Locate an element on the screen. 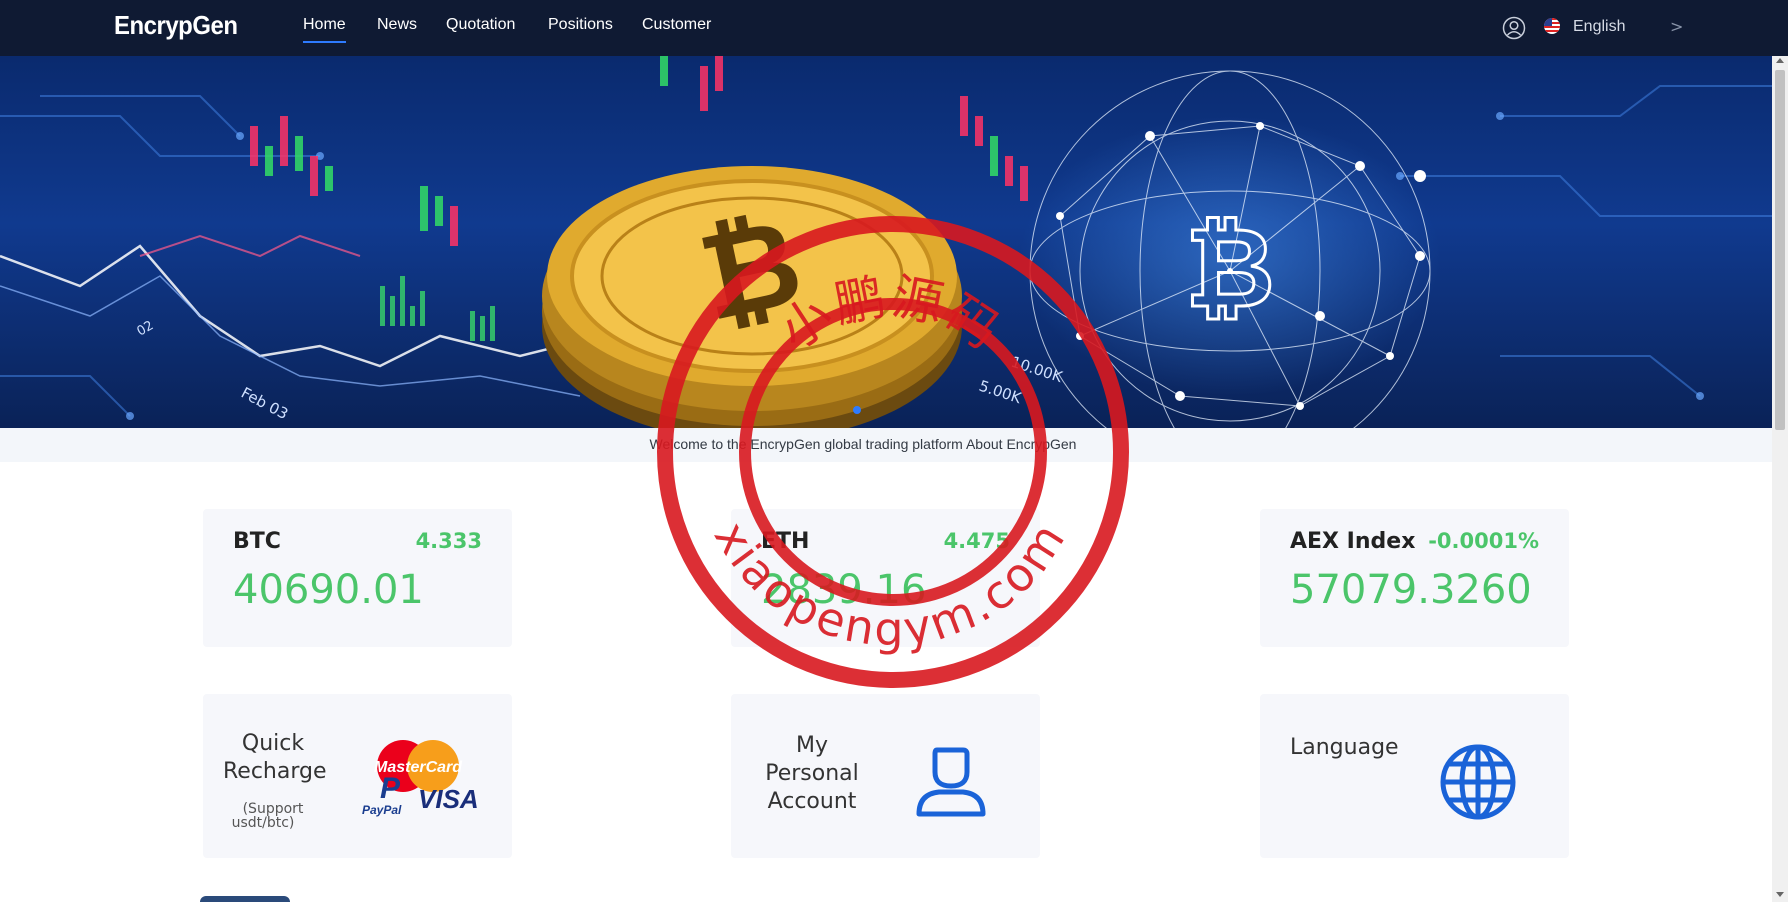 The height and width of the screenshot is (902, 1788). ticker-name: BTC is located at coordinates (257, 541).